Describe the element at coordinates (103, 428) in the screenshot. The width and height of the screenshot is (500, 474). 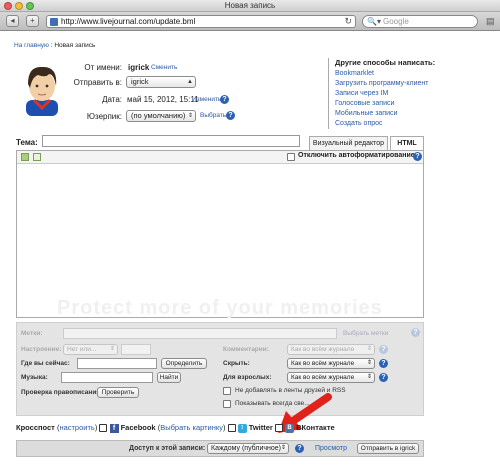
I see `facebook-checkbox` at that location.